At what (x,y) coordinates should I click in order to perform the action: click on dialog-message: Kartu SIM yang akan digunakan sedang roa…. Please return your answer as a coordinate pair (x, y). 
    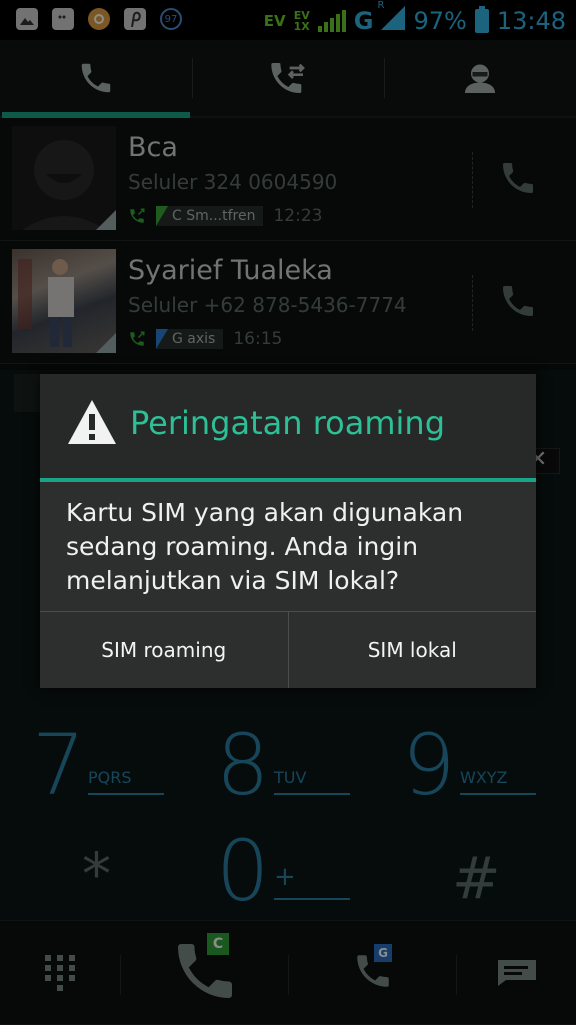
    Looking at the image, I should click on (265, 546).